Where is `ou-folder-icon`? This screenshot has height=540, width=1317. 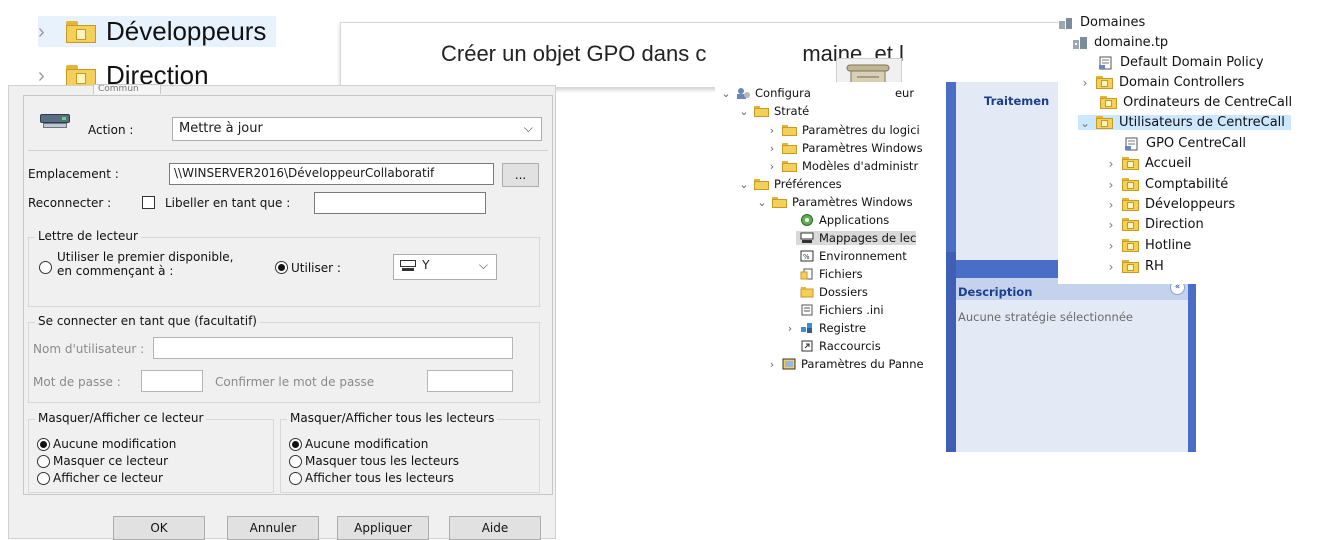
ou-folder-icon is located at coordinates (1130, 266).